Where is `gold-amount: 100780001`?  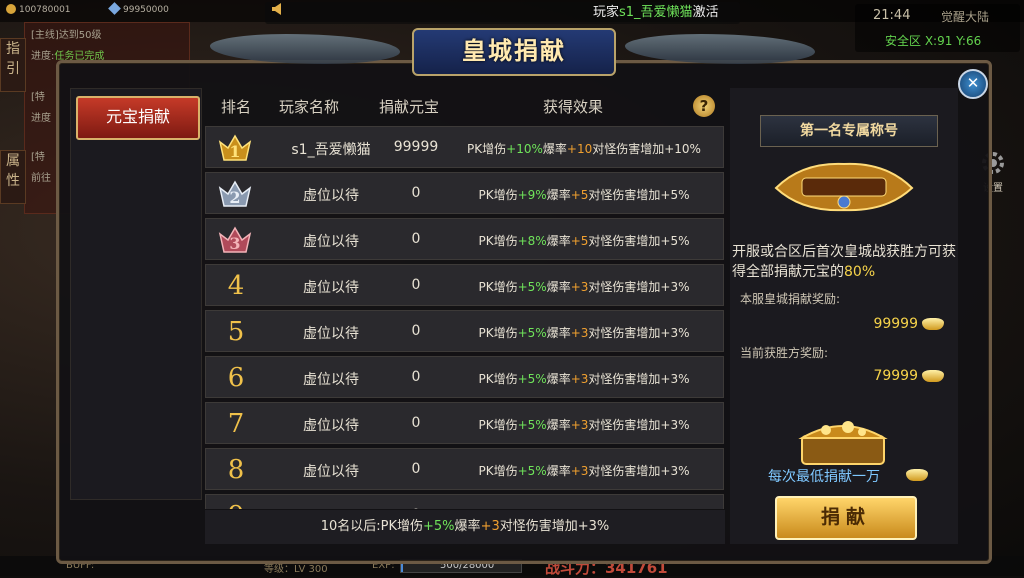
gold-amount: 100780001 is located at coordinates (45, 10).